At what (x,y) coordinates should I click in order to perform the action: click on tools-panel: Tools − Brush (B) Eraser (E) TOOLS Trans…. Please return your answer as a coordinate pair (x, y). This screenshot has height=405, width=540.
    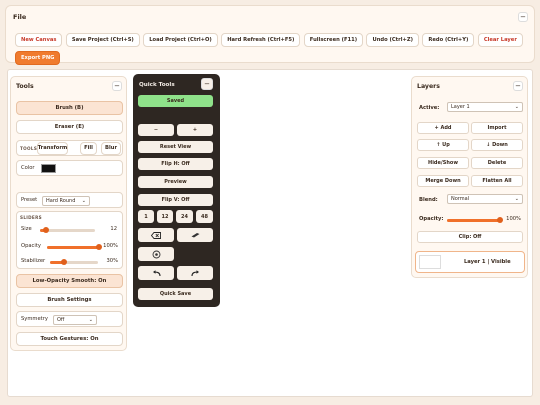
    Looking at the image, I should click on (68, 213).